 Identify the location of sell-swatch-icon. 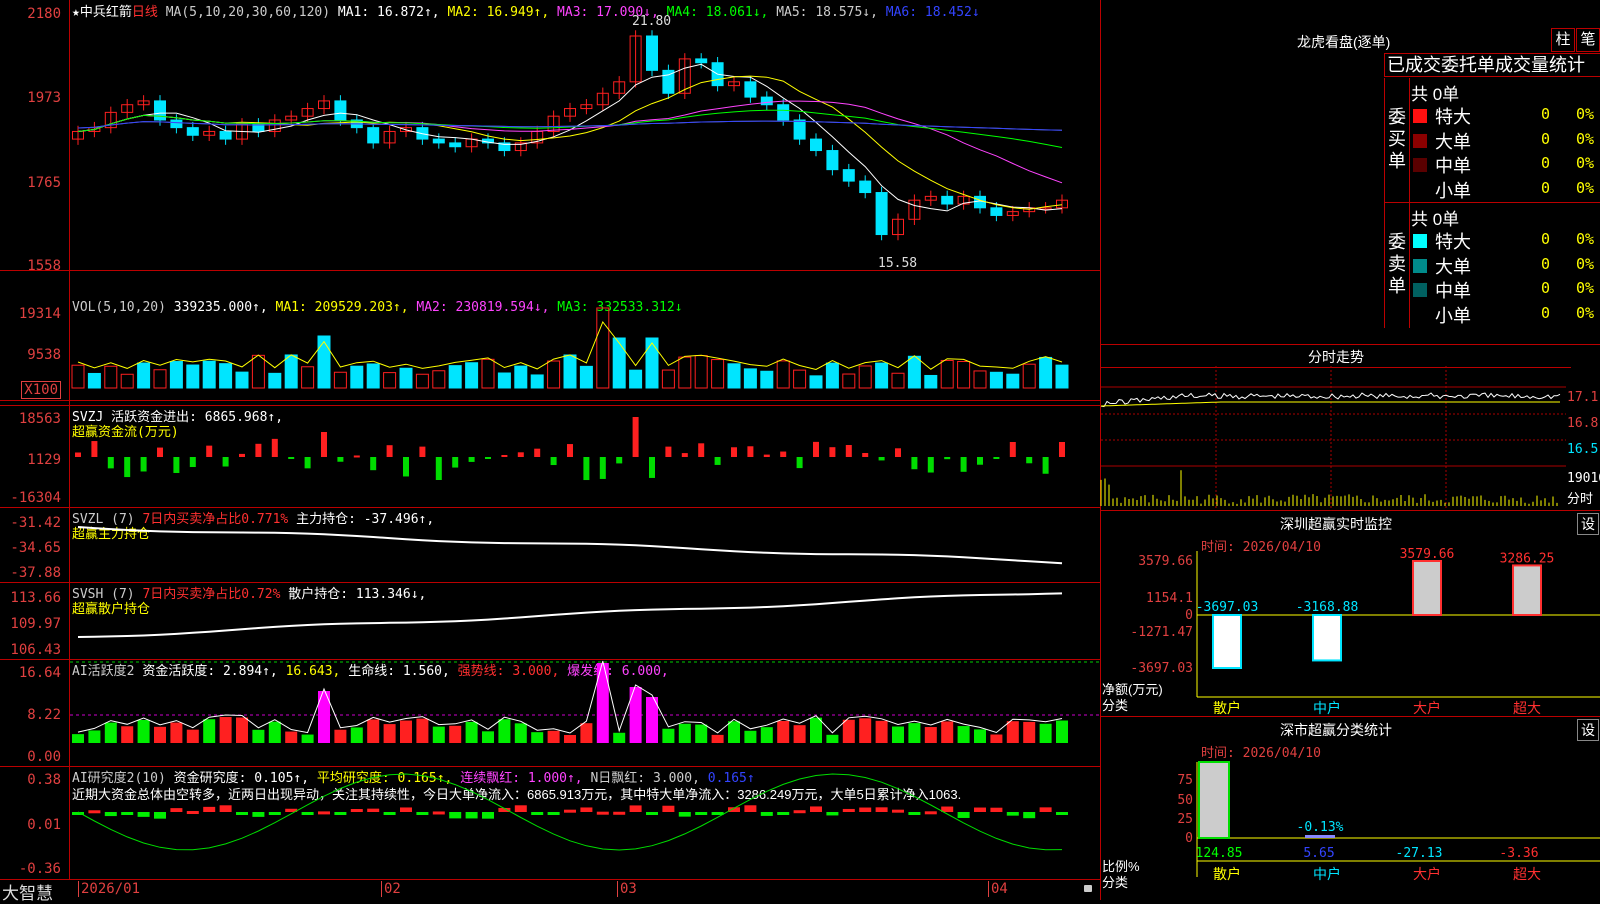
(1420, 314).